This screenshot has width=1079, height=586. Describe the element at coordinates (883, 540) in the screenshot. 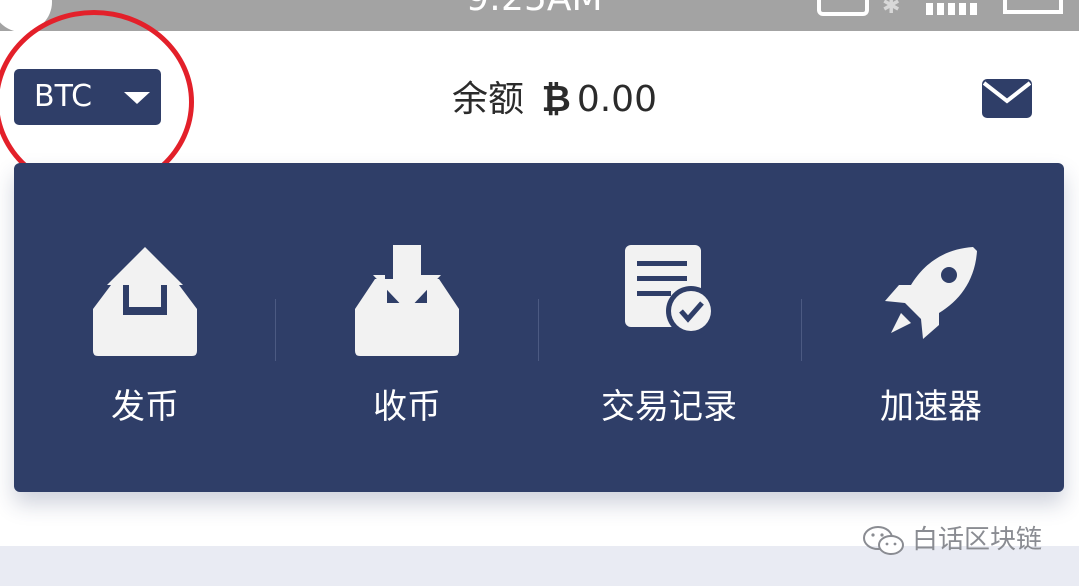

I see `wechat-icon` at that location.